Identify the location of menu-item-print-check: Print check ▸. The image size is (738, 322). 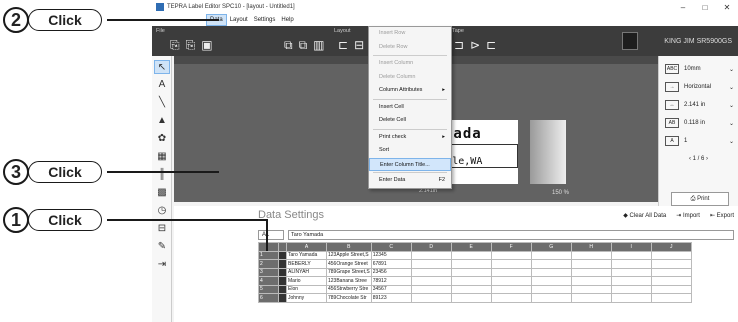
(410, 138).